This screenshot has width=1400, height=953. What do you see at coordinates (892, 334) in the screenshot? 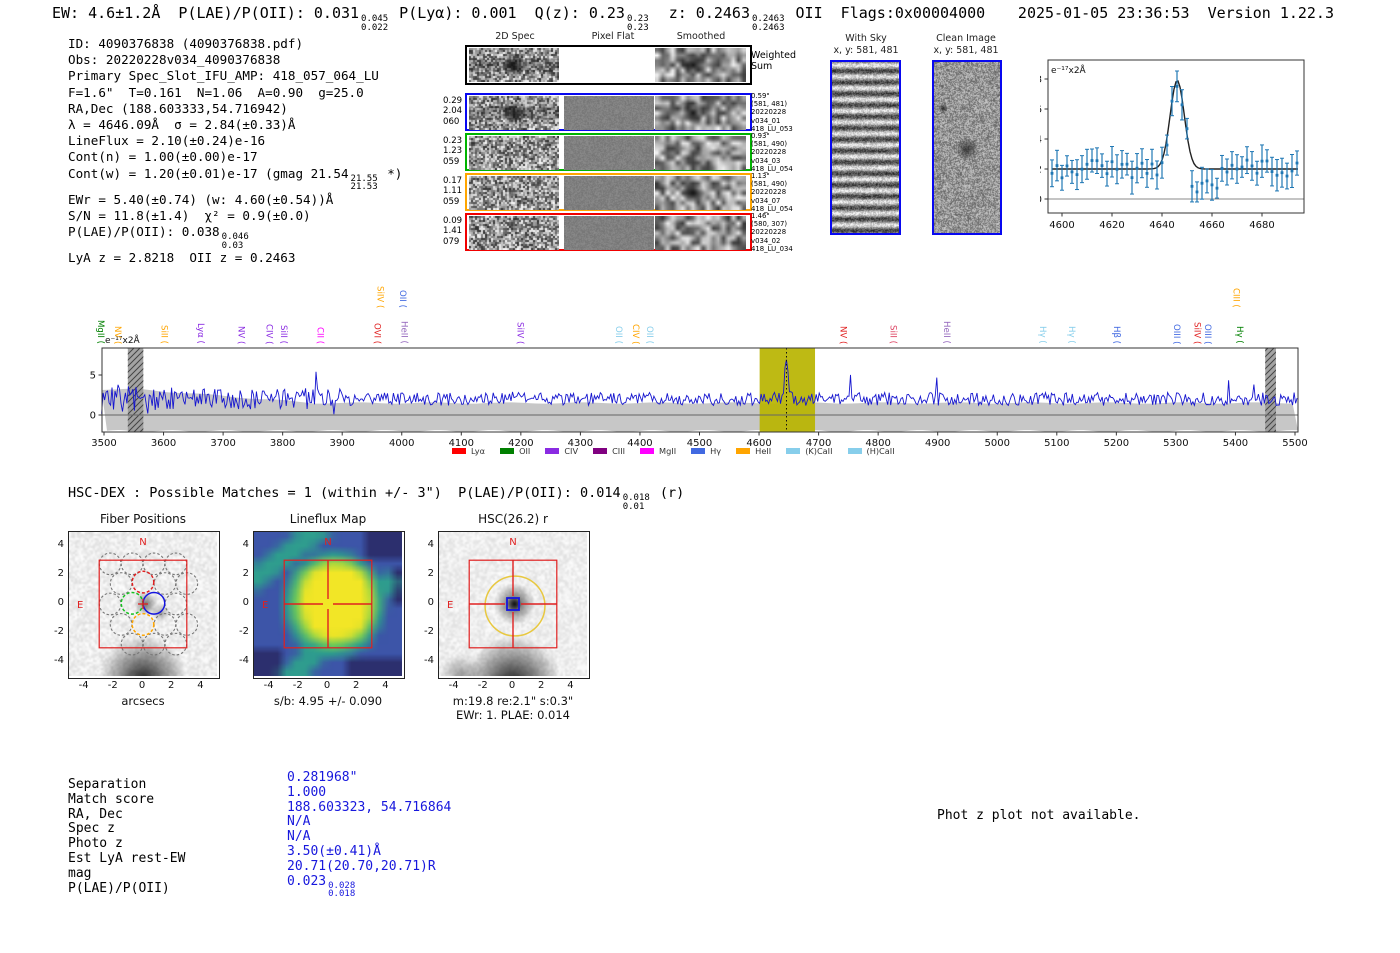
I see `emission-line-marker-label: SiII (` at bounding box center [892, 334].